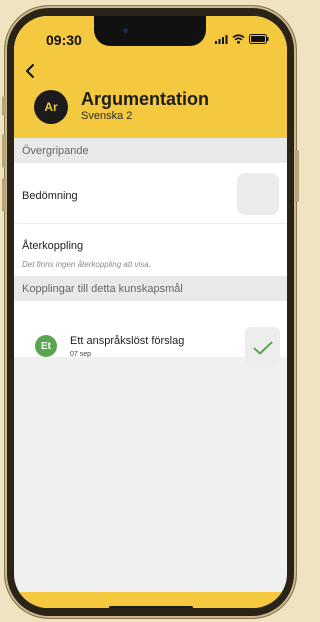  Describe the element at coordinates (258, 194) in the screenshot. I see `assessment-grade-box` at that location.